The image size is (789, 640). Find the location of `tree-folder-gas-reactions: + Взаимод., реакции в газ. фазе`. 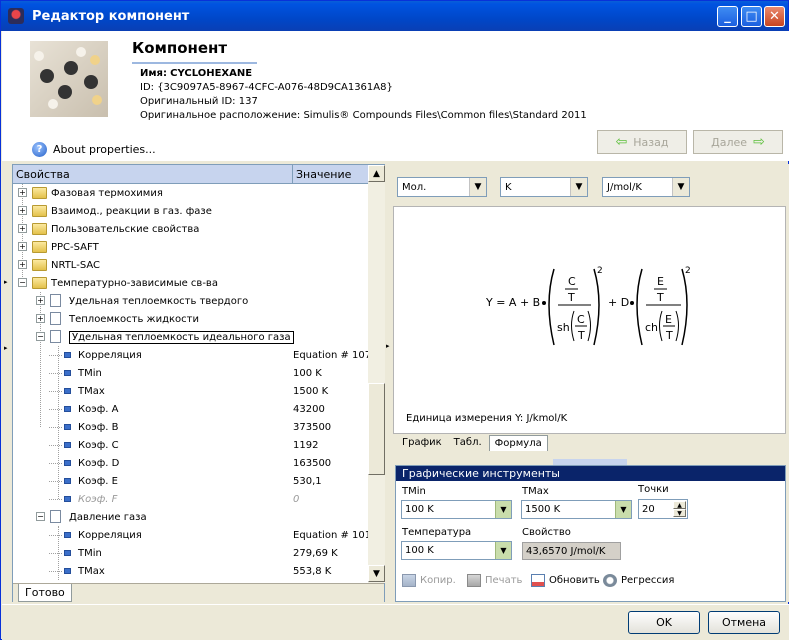

tree-folder-gas-reactions: + Взаимод., реакции в газ. фазе is located at coordinates (190, 211).